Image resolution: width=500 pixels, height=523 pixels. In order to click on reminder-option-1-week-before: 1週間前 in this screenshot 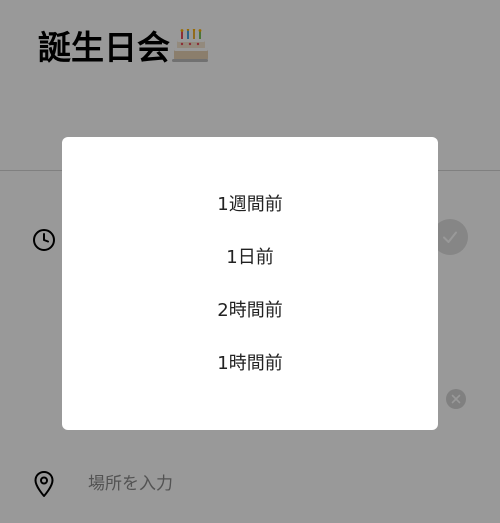, I will do `click(250, 205)`.